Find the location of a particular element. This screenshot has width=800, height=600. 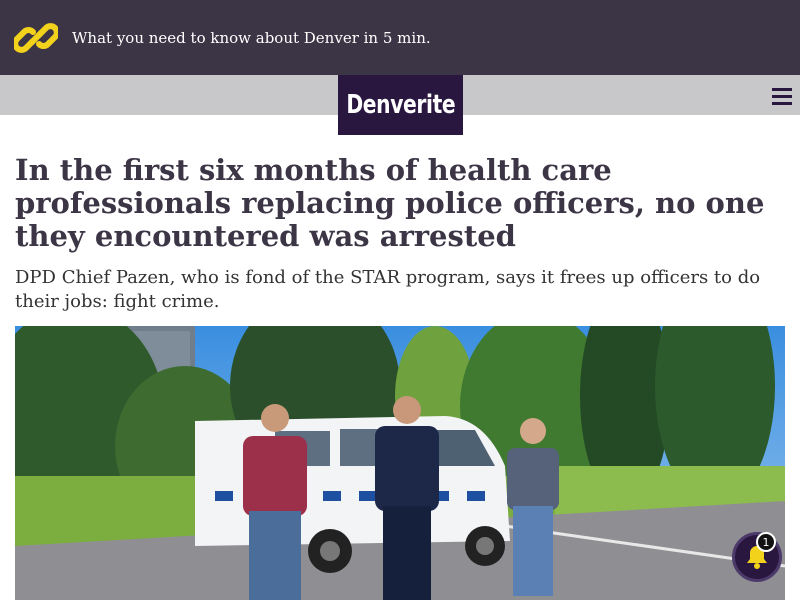

notification-badge: 1 is located at coordinates (766, 542).